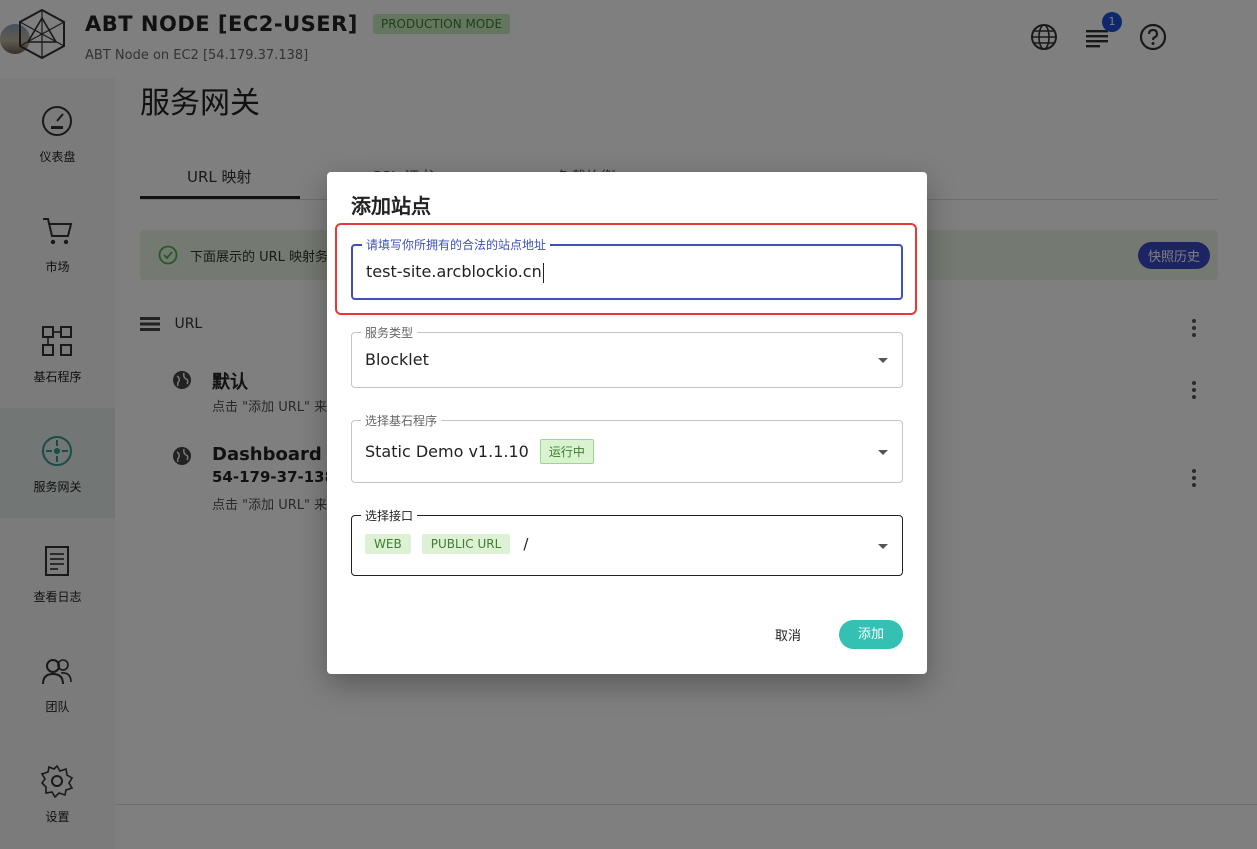 Image resolution: width=1257 pixels, height=849 pixels. I want to click on blocklet-value: Static Demo v1.1.10, so click(447, 451).